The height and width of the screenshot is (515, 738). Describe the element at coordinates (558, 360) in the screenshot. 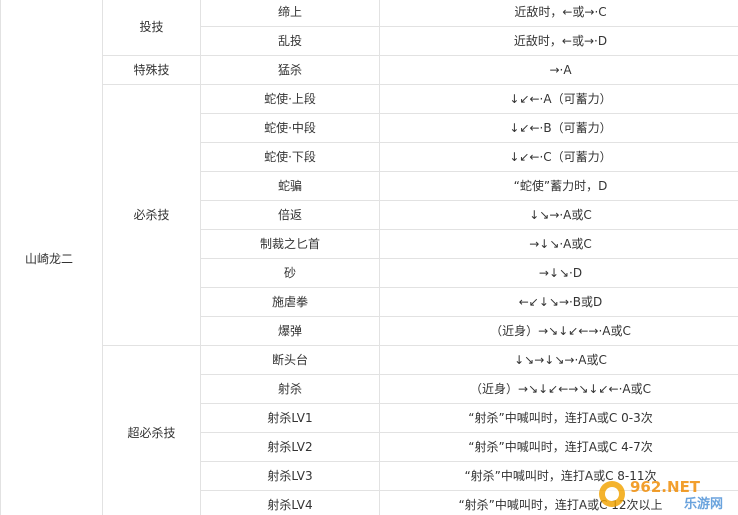

I see `move-command-cell: ↓↘→↓↘→·A或C` at that location.